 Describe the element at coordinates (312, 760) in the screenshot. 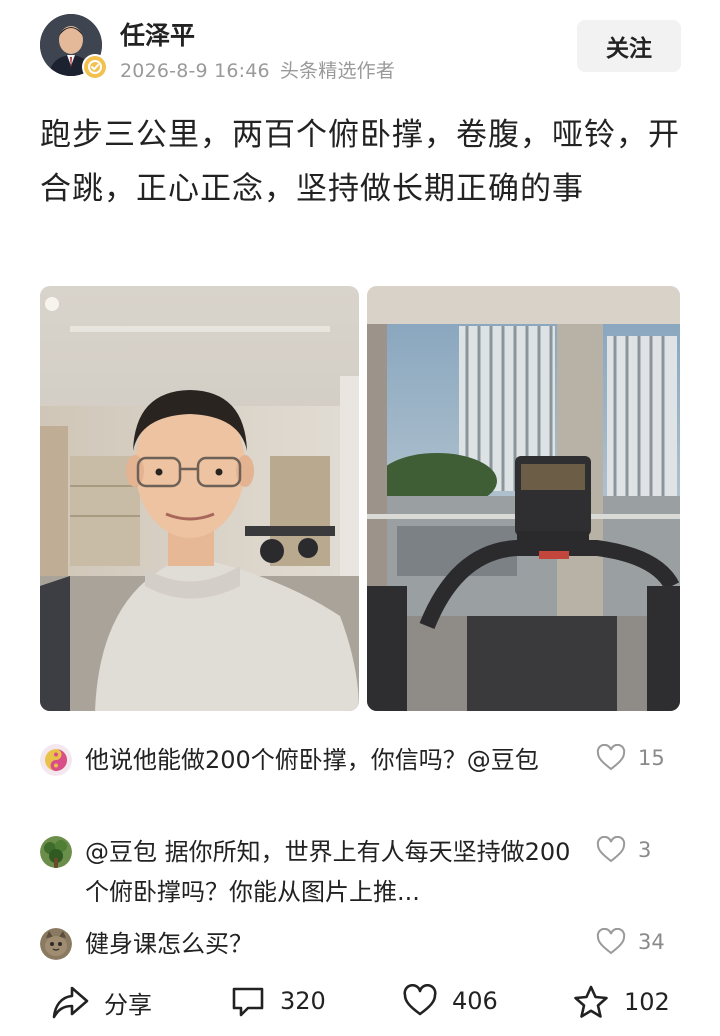

I see `comment-text: 他说他能做200个俯卧撑，你信吗？@豆包` at that location.